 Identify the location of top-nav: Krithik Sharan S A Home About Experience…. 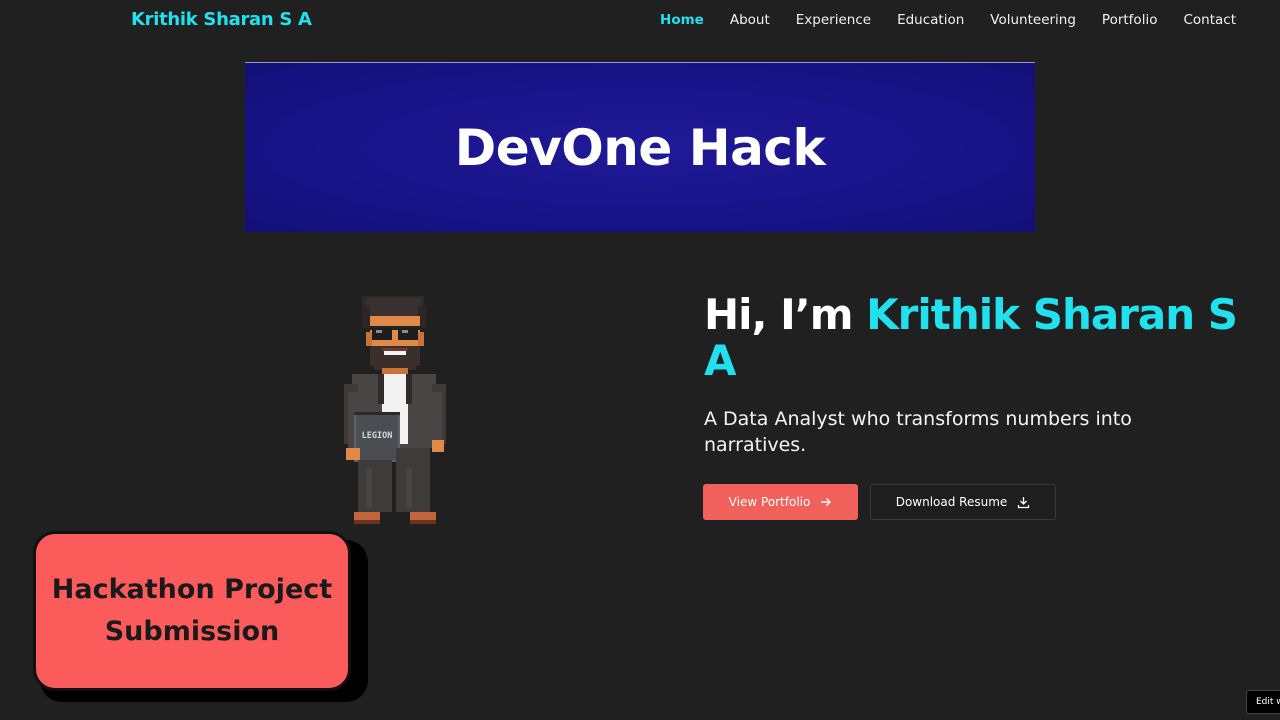
(640, 20).